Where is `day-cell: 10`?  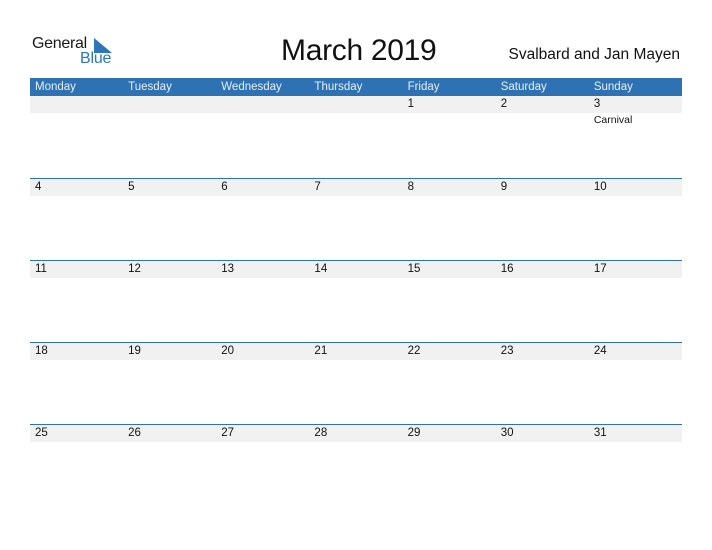
day-cell: 10 is located at coordinates (600, 187).